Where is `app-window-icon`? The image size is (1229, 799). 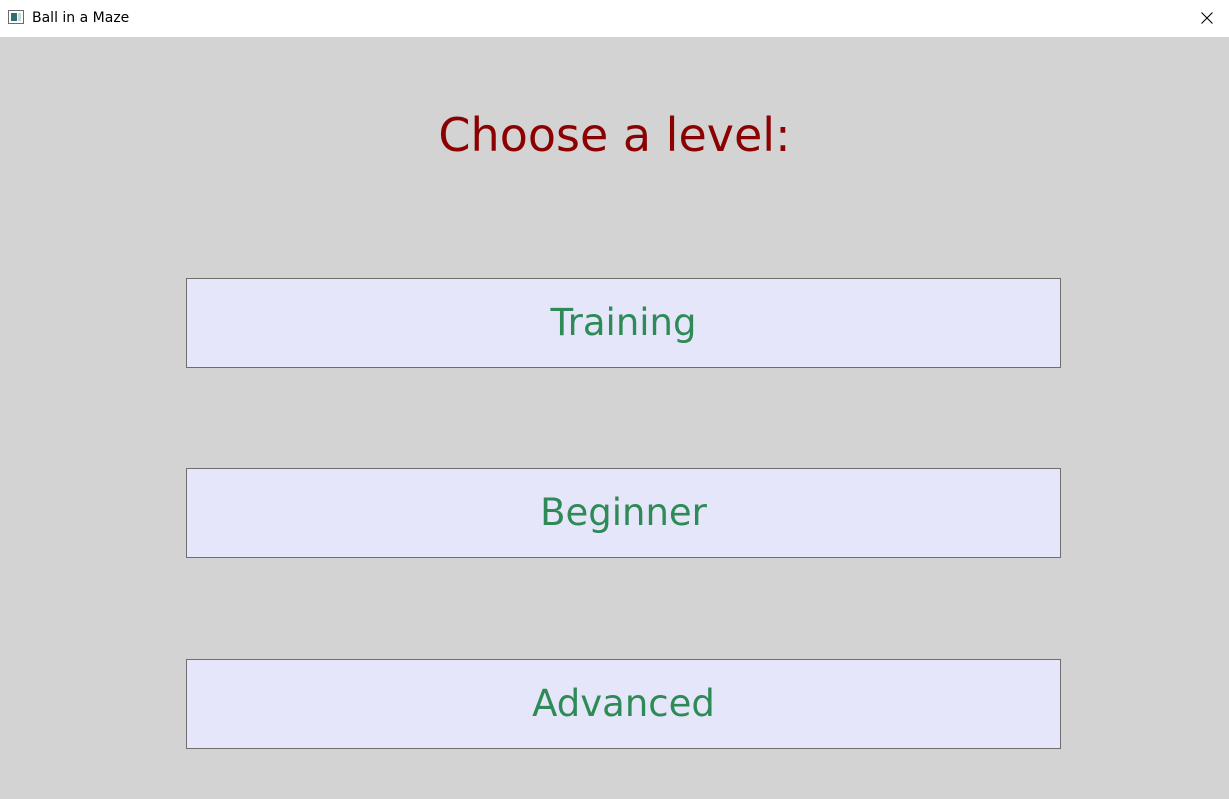 app-window-icon is located at coordinates (16, 17).